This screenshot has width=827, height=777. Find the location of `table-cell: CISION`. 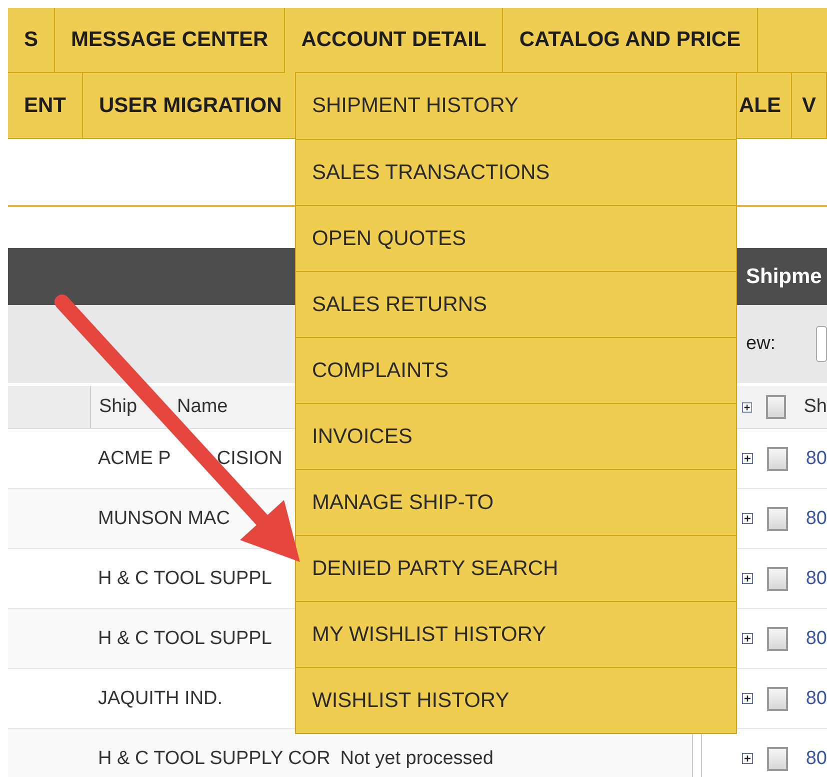

table-cell: CISION is located at coordinates (249, 459).